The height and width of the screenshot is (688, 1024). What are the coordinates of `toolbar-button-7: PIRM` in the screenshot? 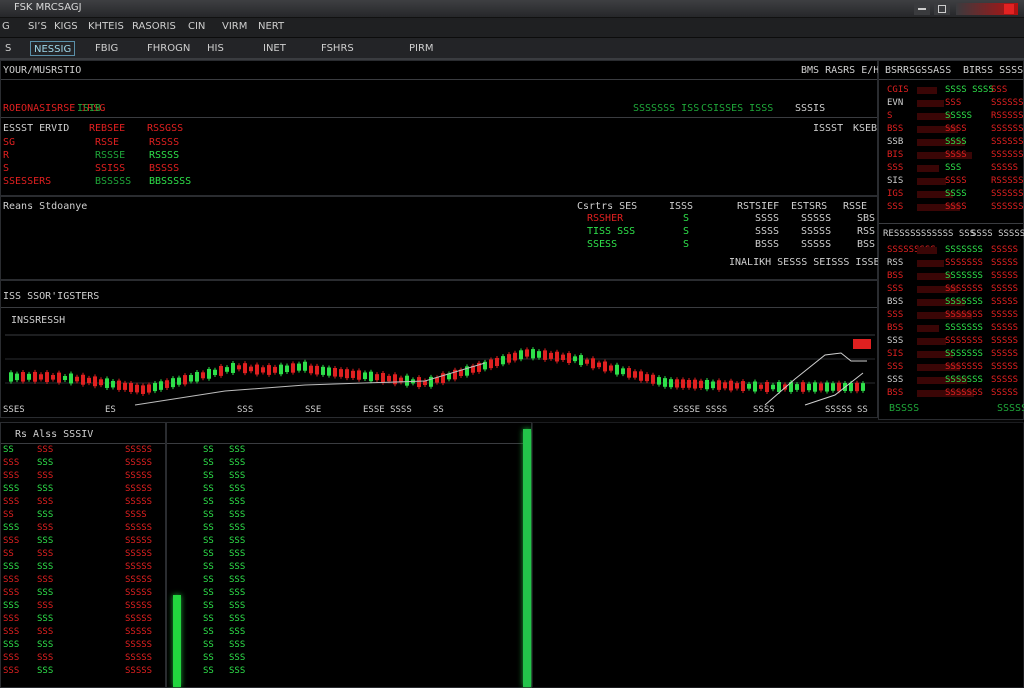 It's located at (421, 48).